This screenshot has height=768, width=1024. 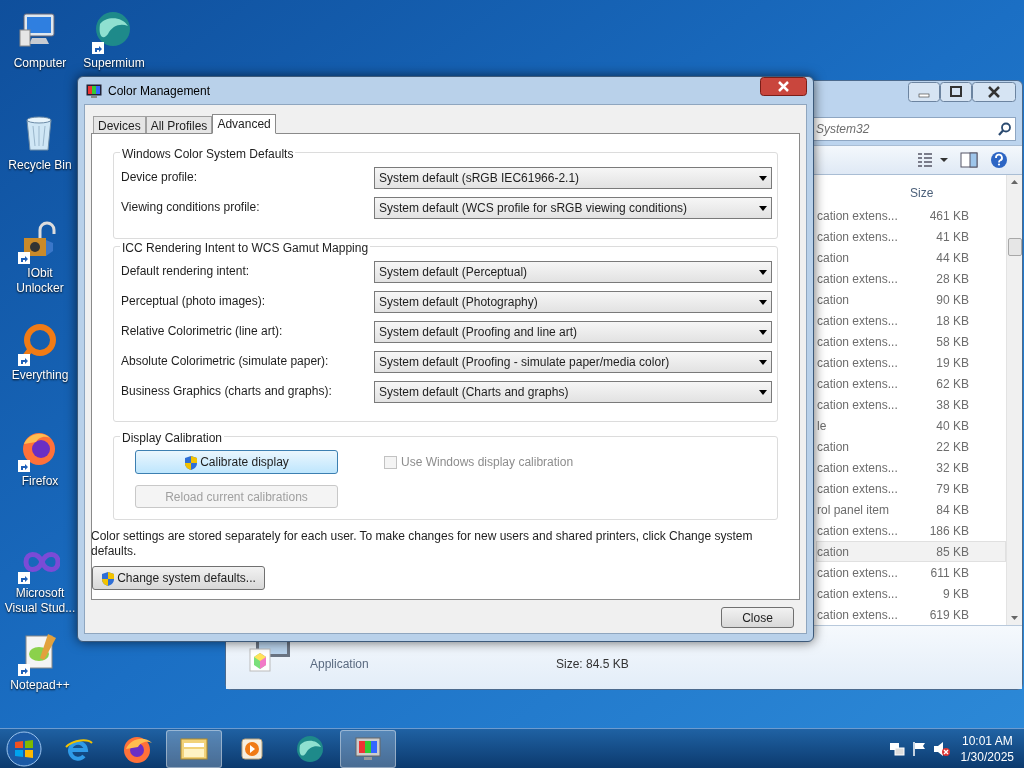 What do you see at coordinates (757, 617) in the screenshot?
I see `close-button: Close` at bounding box center [757, 617].